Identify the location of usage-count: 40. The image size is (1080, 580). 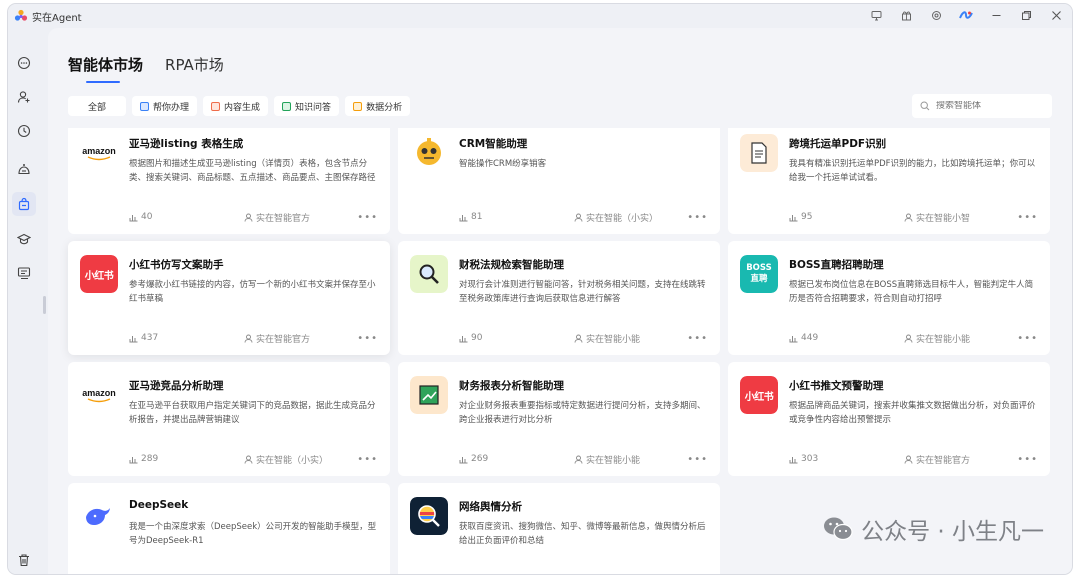
(147, 217).